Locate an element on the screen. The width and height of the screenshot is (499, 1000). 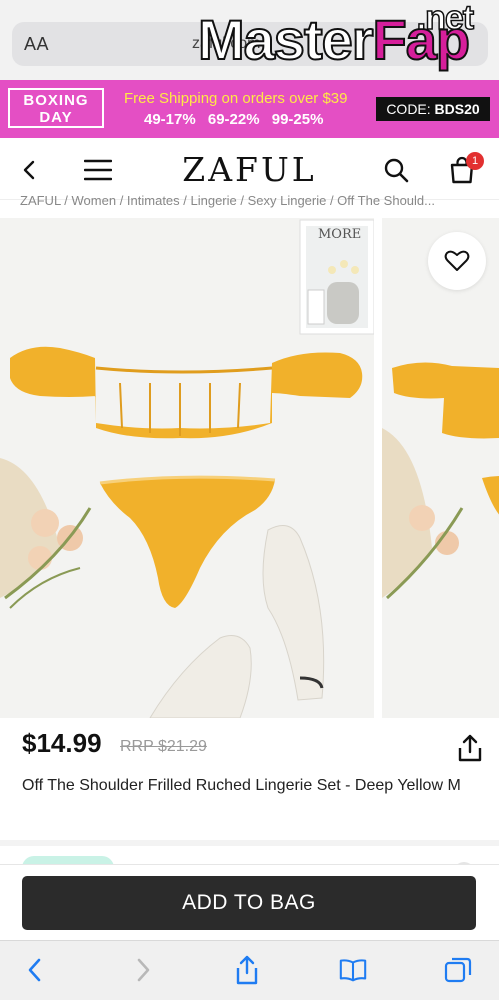
discount-tiers: 49-17% 69-22% 99-25% is located at coordinates (234, 119).